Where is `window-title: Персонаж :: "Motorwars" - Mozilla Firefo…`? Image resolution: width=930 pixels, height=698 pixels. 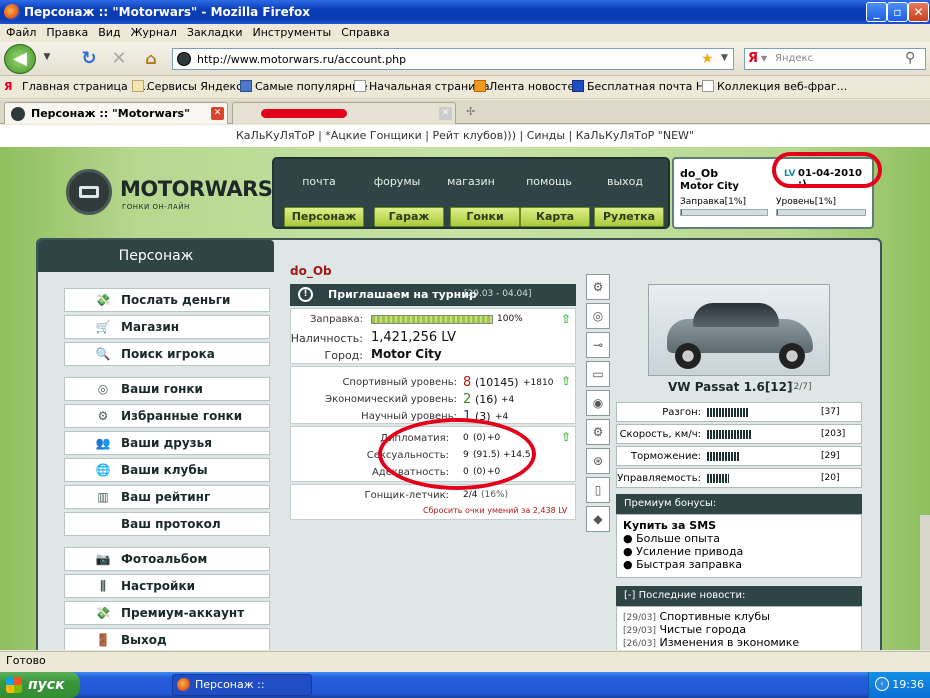 window-title: Персонаж :: "Motorwars" - Mozilla Firefo… is located at coordinates (167, 12).